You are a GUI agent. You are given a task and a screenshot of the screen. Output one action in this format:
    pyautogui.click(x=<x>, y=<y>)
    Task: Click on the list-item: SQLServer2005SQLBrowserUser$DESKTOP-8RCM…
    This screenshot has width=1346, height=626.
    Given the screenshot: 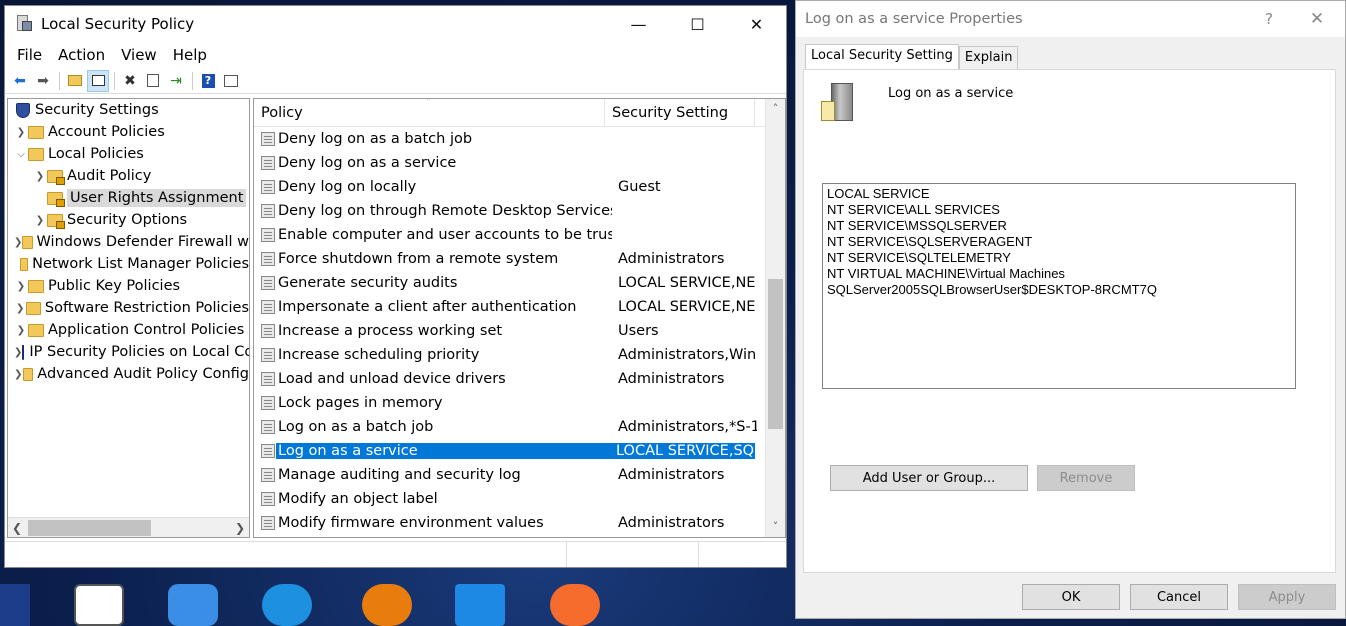 What is the action you would take?
    pyautogui.click(x=1059, y=290)
    